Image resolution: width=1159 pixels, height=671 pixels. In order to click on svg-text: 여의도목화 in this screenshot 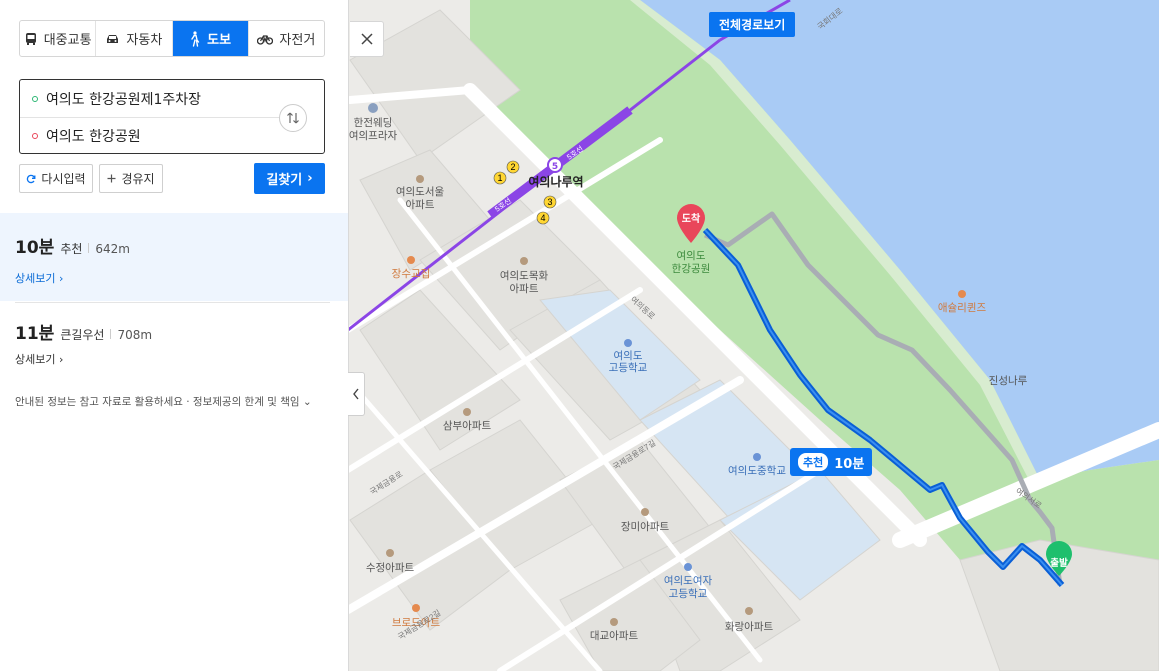, I will do `click(524, 276)`.